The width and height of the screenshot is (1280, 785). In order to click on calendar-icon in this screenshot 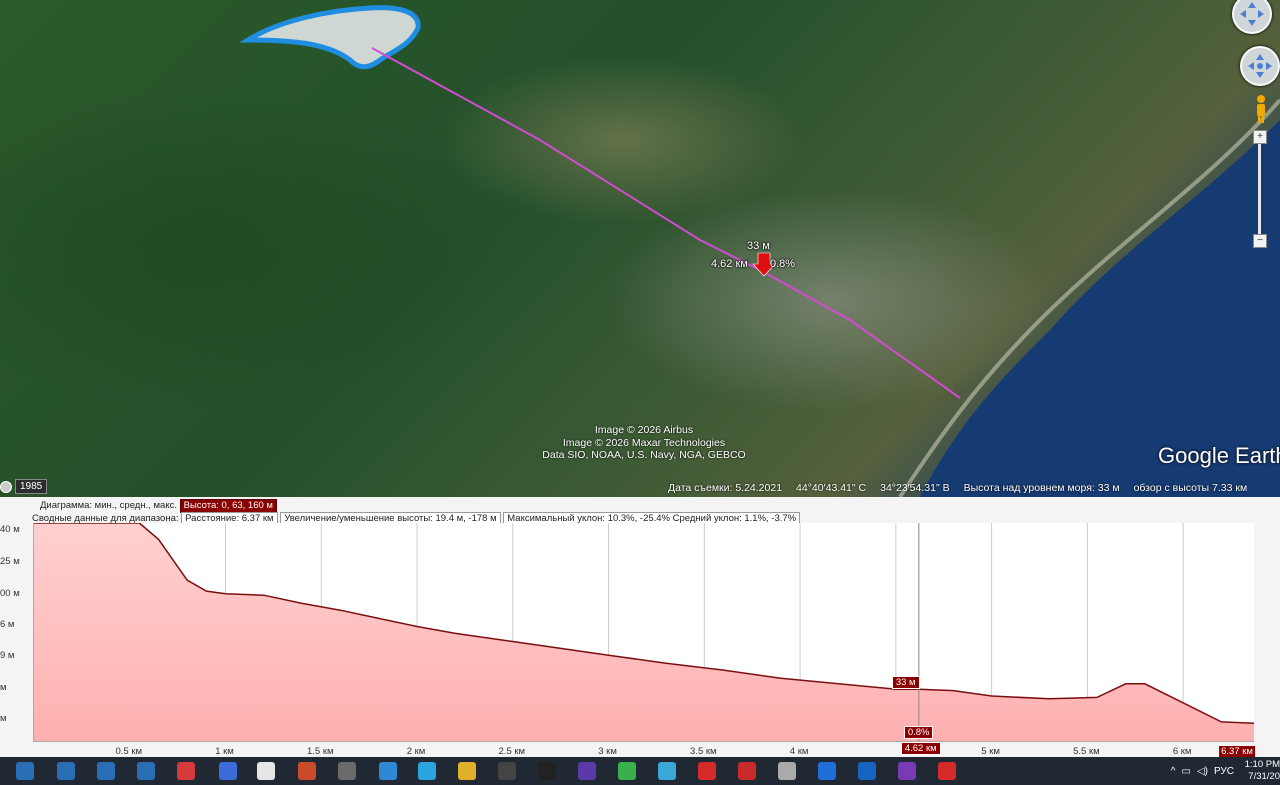, I will do `click(347, 771)`.